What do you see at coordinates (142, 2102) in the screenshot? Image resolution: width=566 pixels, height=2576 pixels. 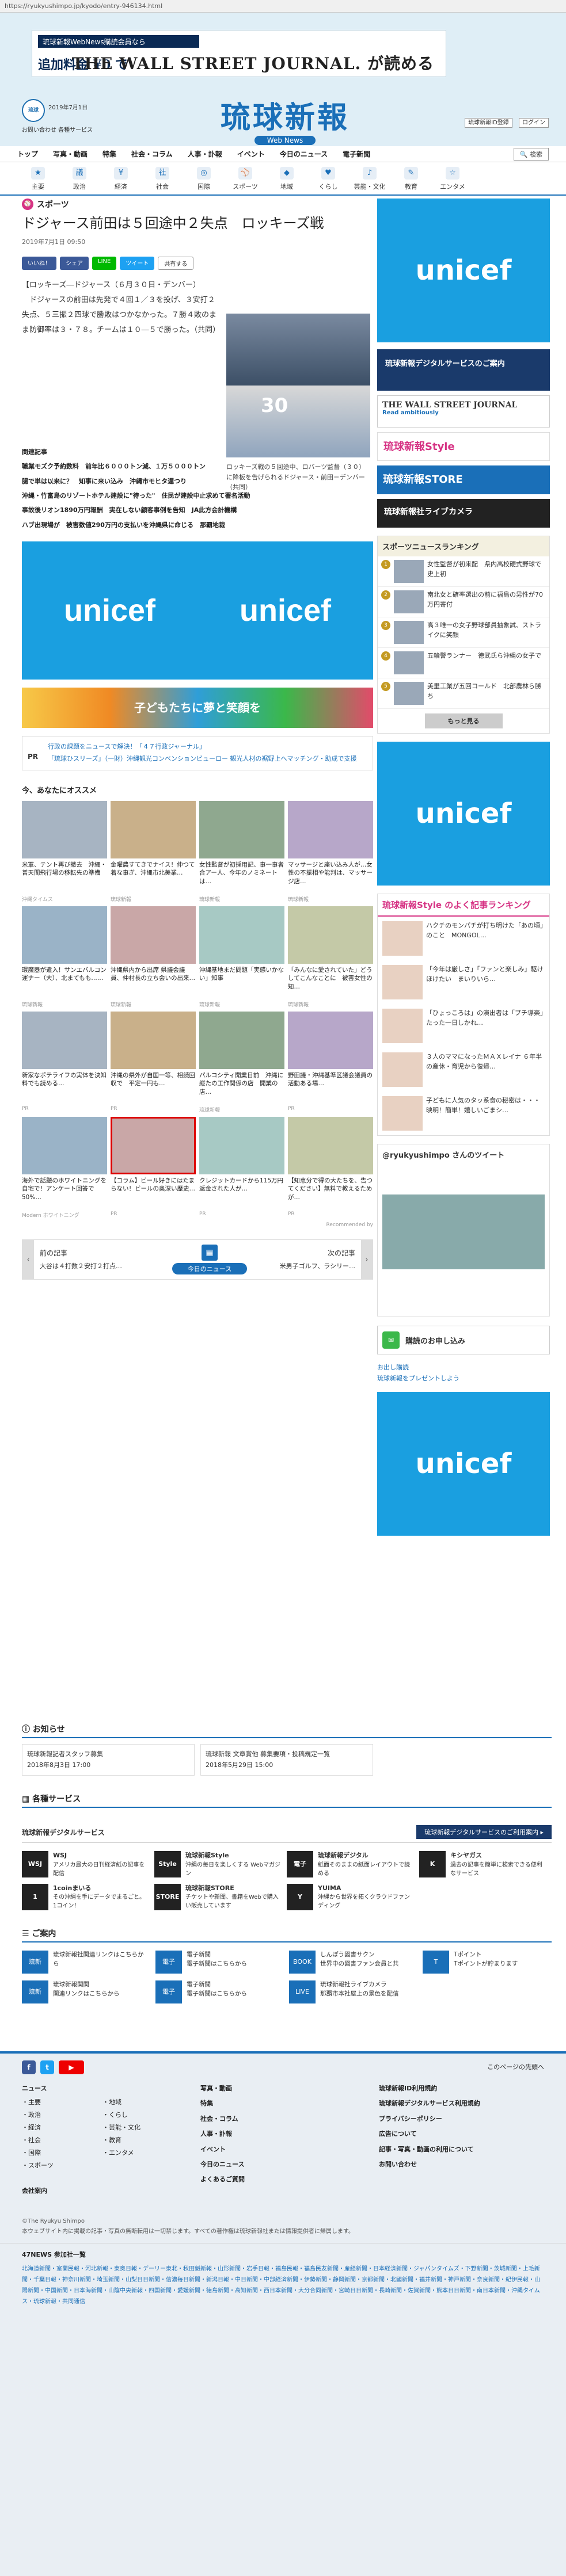 I see `footer-link: ・地域` at bounding box center [142, 2102].